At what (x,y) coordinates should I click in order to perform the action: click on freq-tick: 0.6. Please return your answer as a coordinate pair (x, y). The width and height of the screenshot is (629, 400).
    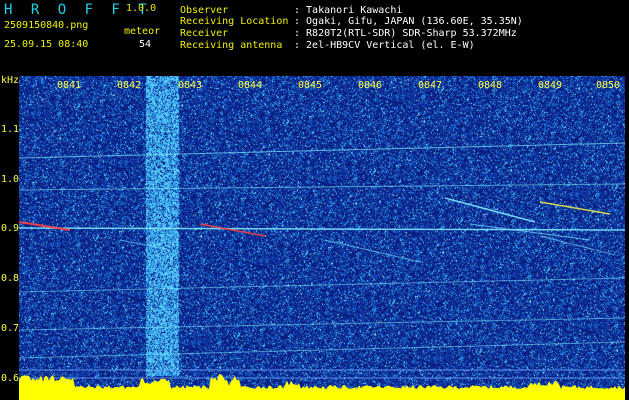
    Looking at the image, I should click on (10, 378).